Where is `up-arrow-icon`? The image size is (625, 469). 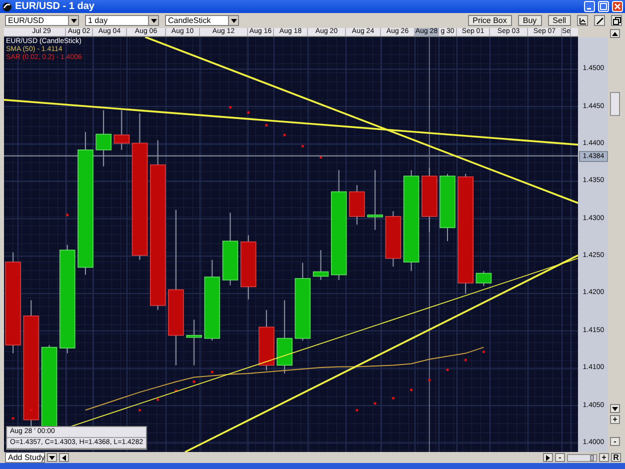
up-arrow-icon is located at coordinates (615, 34).